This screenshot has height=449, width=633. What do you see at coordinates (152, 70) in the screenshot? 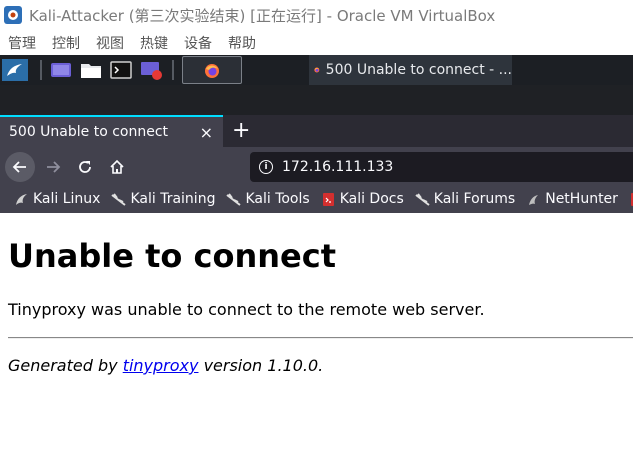
I see `screen-recorder-icon` at bounding box center [152, 70].